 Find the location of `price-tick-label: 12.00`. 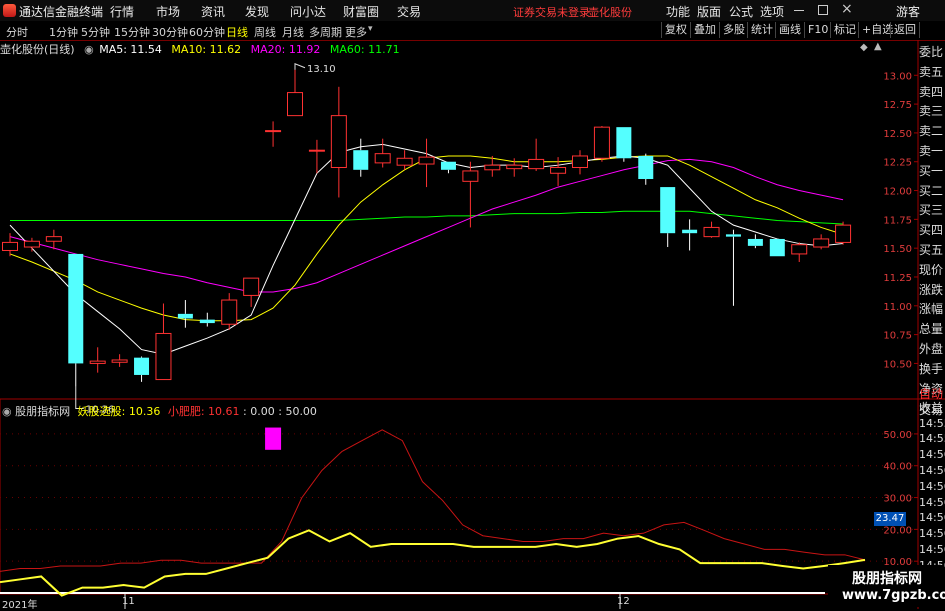

price-tick-label: 12.00 is located at coordinates (897, 192).